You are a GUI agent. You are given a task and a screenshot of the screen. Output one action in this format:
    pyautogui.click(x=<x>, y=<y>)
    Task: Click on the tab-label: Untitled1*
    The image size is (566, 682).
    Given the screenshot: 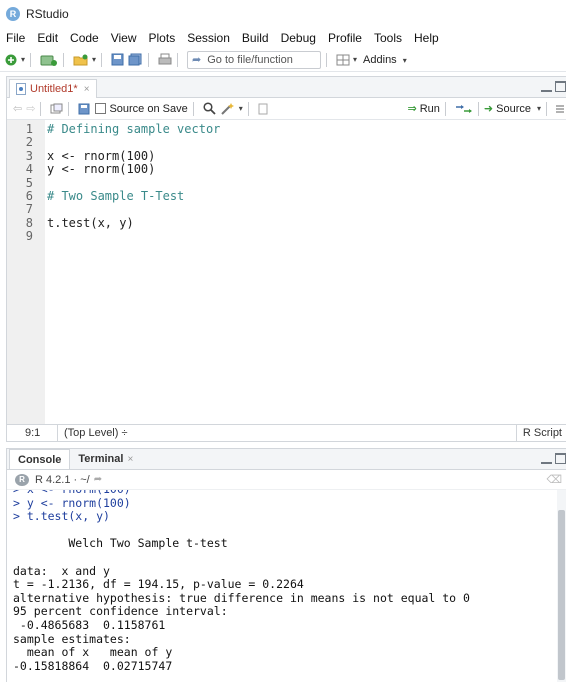 What is the action you would take?
    pyautogui.click(x=54, y=89)
    